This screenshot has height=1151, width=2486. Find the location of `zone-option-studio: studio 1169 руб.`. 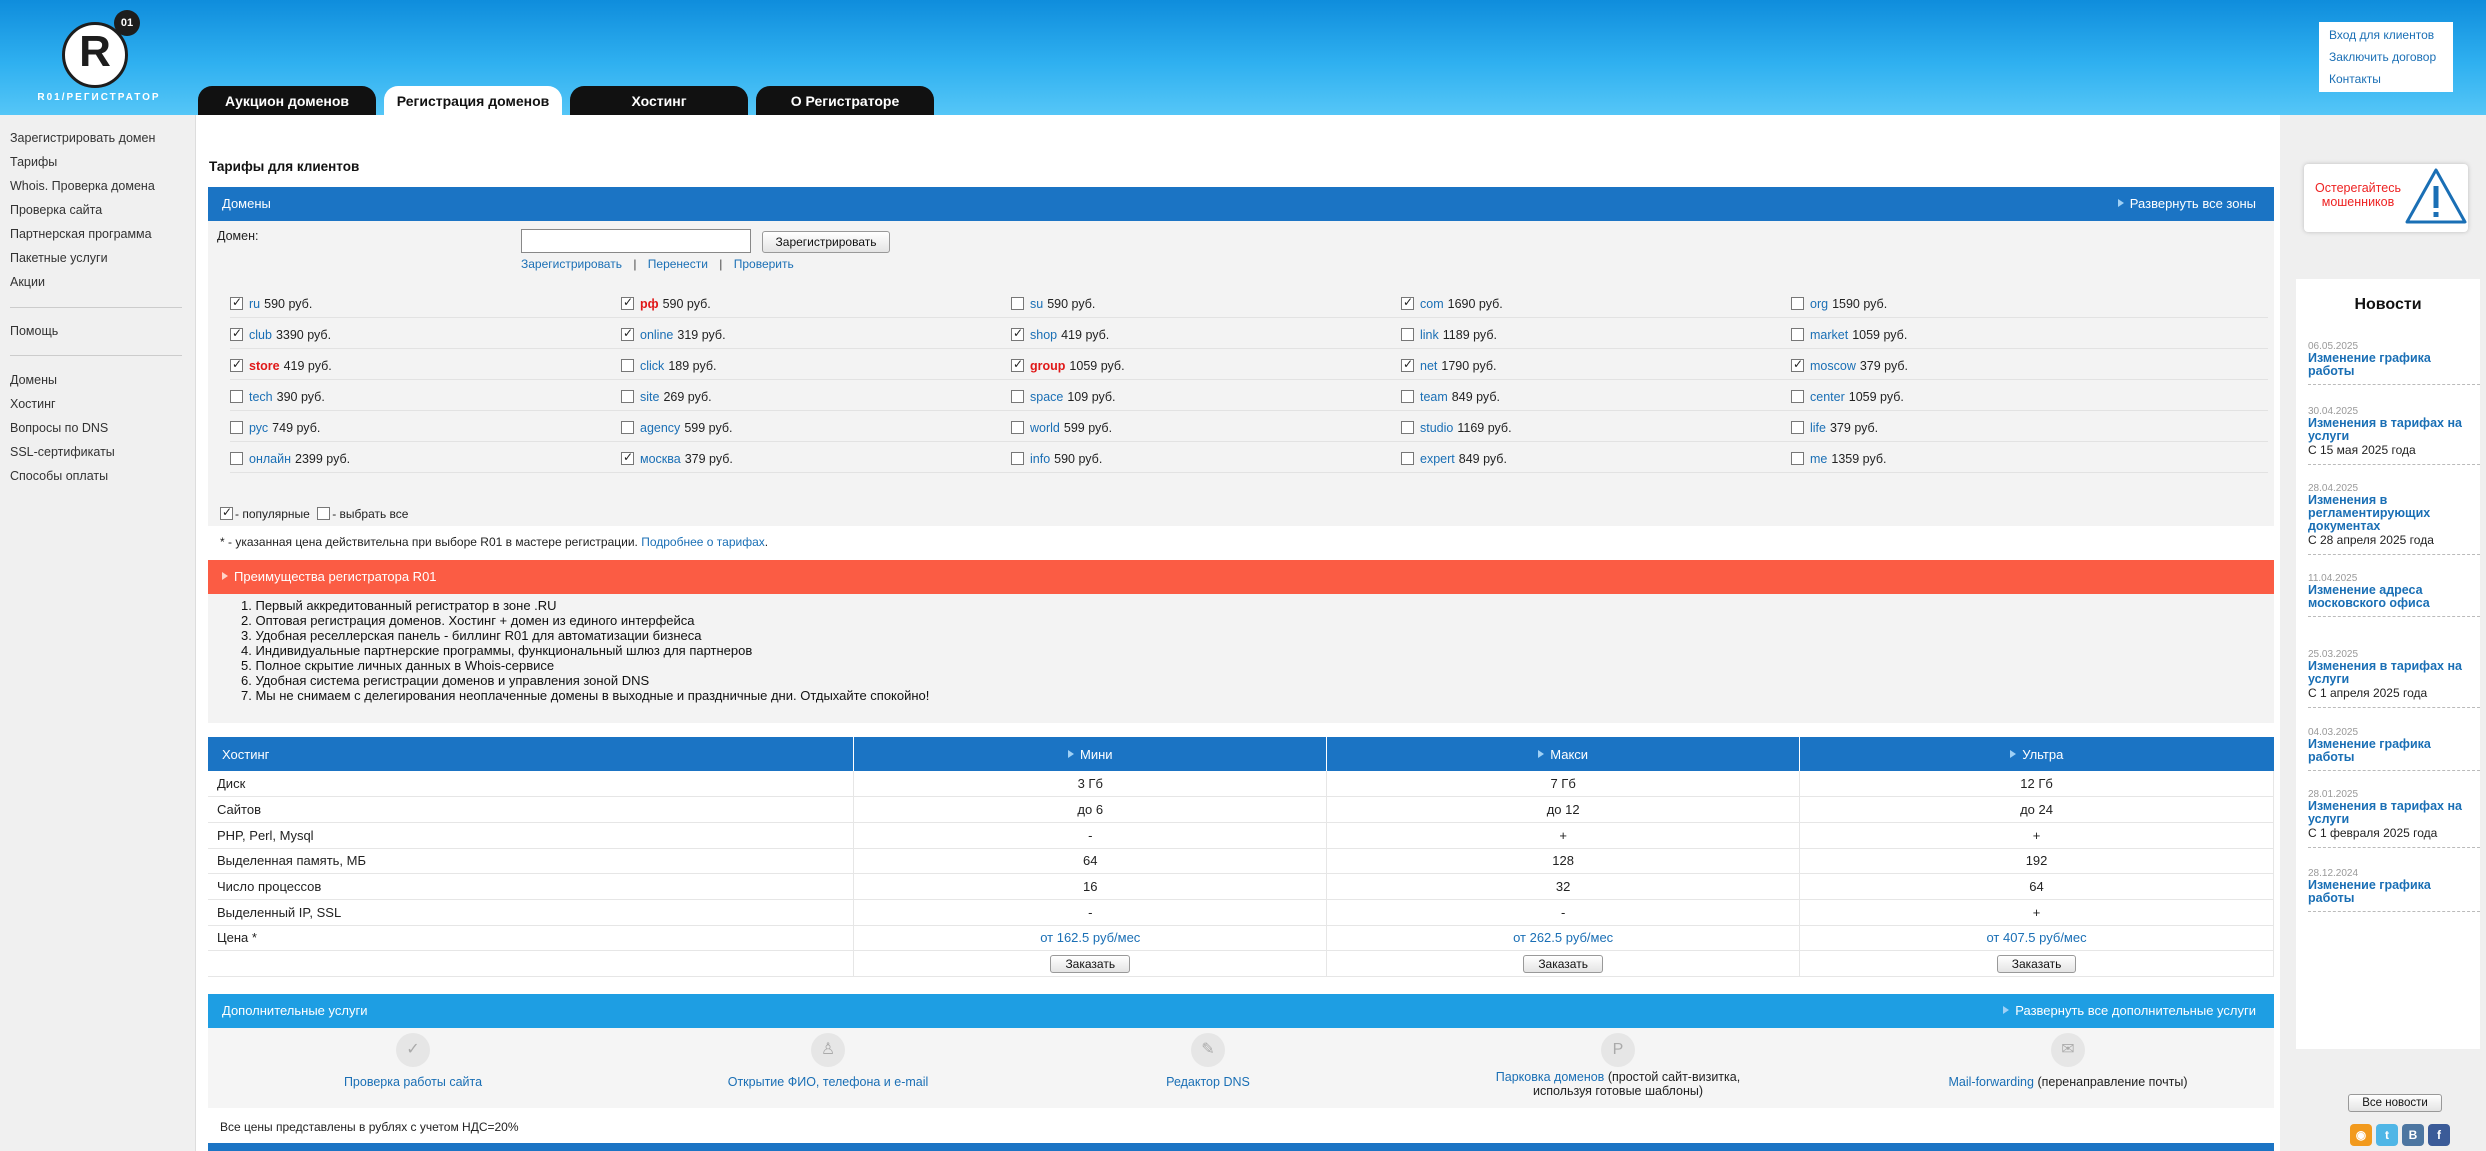

zone-option-studio: studio 1169 руб. is located at coordinates (1456, 428).